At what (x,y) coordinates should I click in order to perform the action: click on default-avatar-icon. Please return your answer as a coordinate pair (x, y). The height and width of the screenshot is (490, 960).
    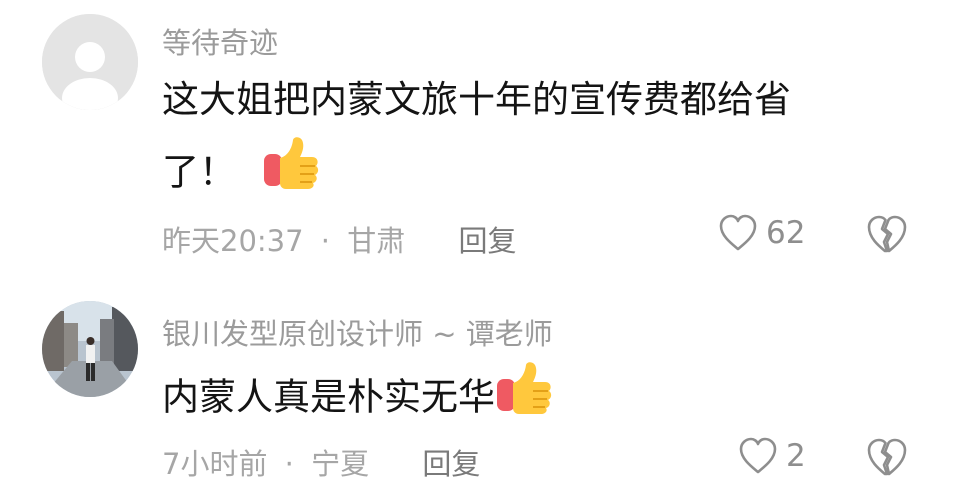
    Looking at the image, I should click on (90, 62).